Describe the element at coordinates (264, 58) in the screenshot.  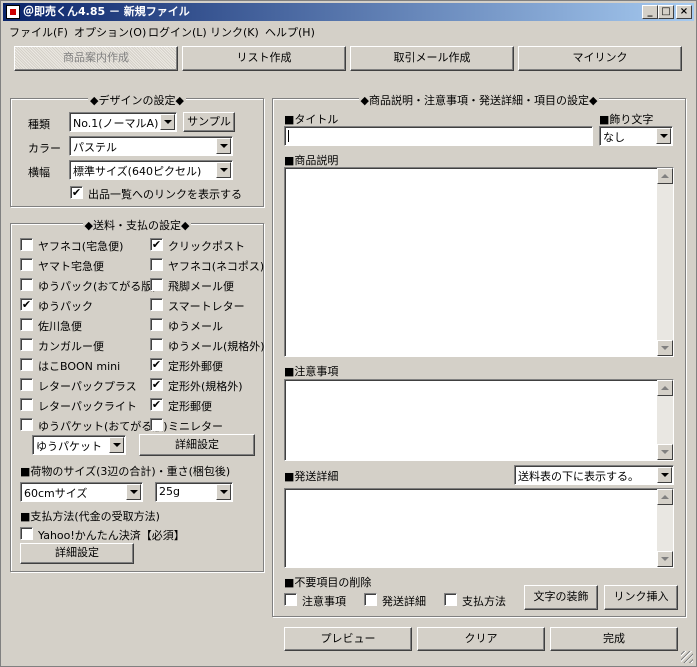
I see `tab-list: リスト作成` at that location.